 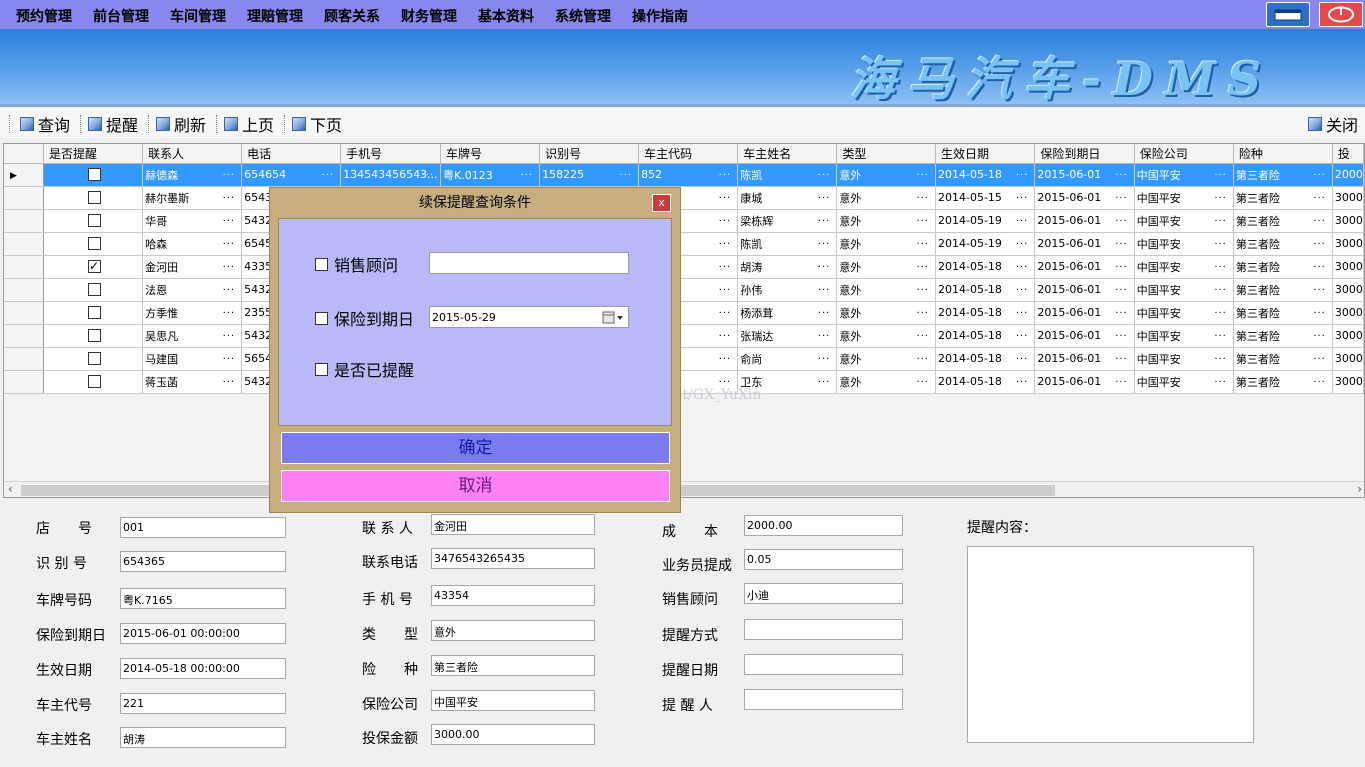 What do you see at coordinates (45, 124) in the screenshot?
I see `query-button: 查询` at bounding box center [45, 124].